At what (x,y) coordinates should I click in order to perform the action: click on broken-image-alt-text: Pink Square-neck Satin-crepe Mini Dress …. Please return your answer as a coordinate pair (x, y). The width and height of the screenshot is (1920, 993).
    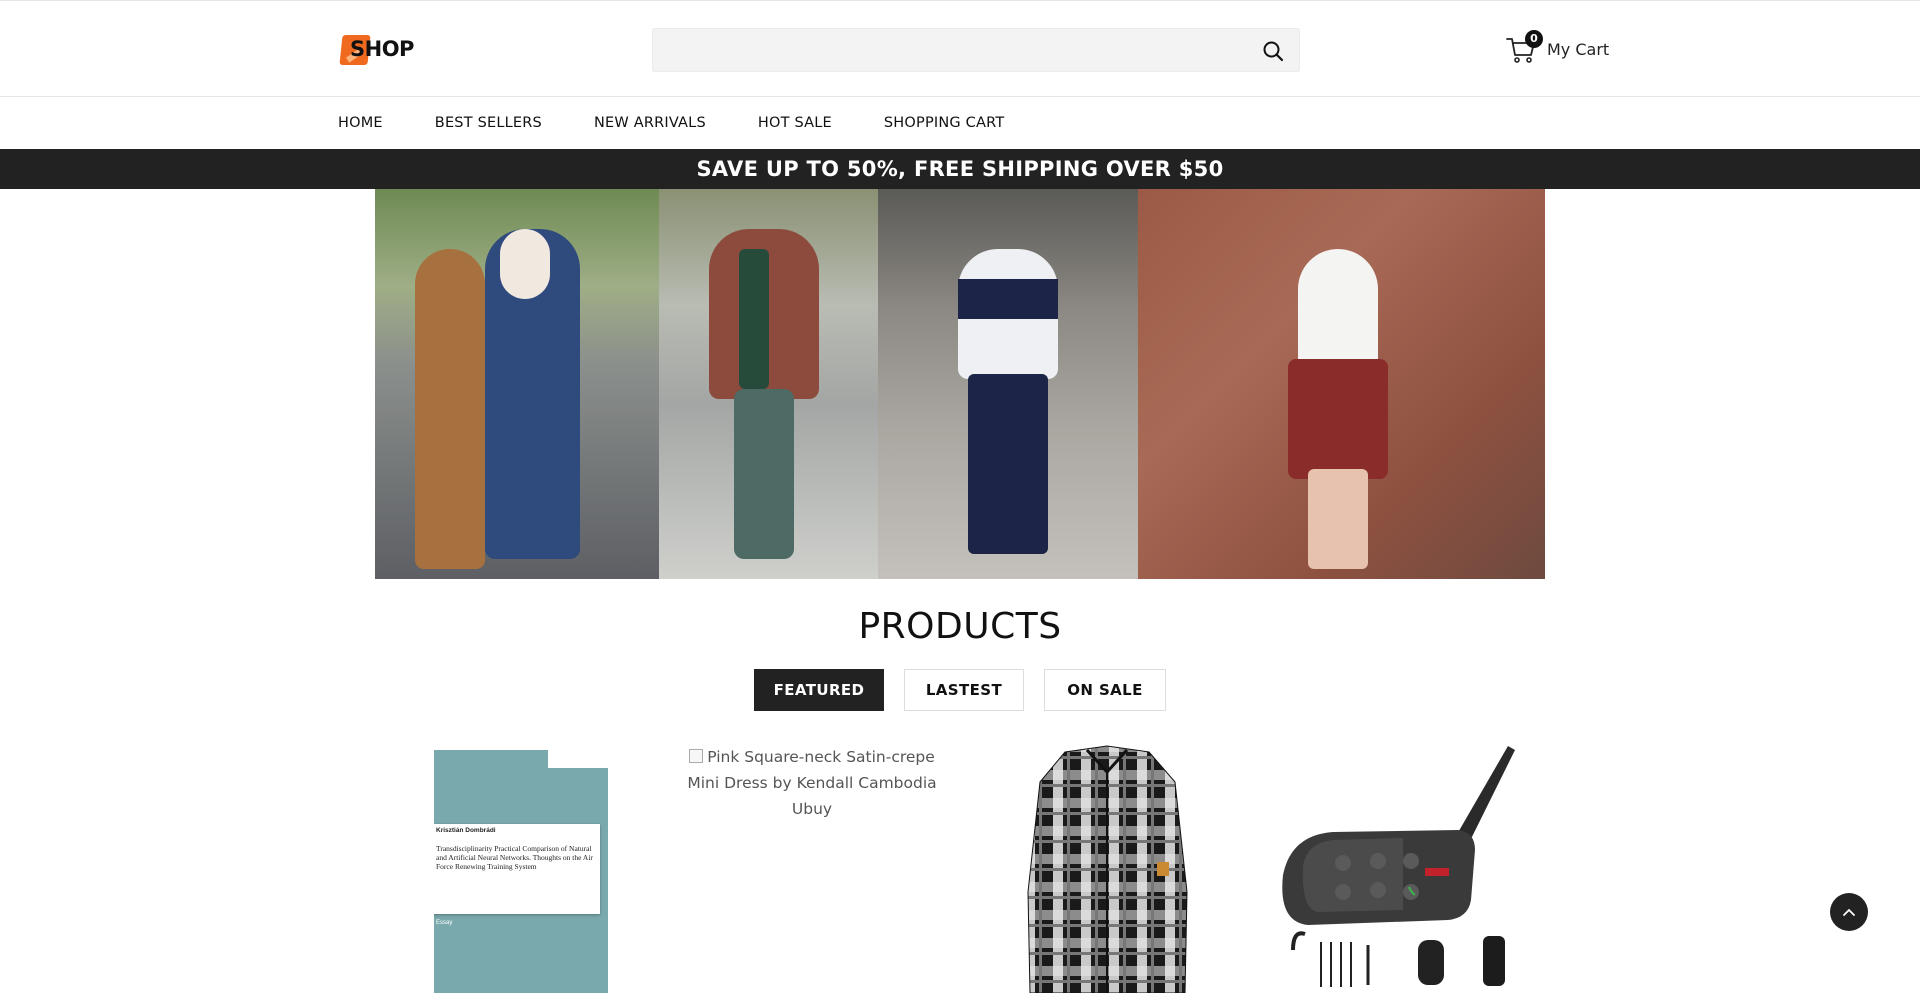
    Looking at the image, I should click on (812, 781).